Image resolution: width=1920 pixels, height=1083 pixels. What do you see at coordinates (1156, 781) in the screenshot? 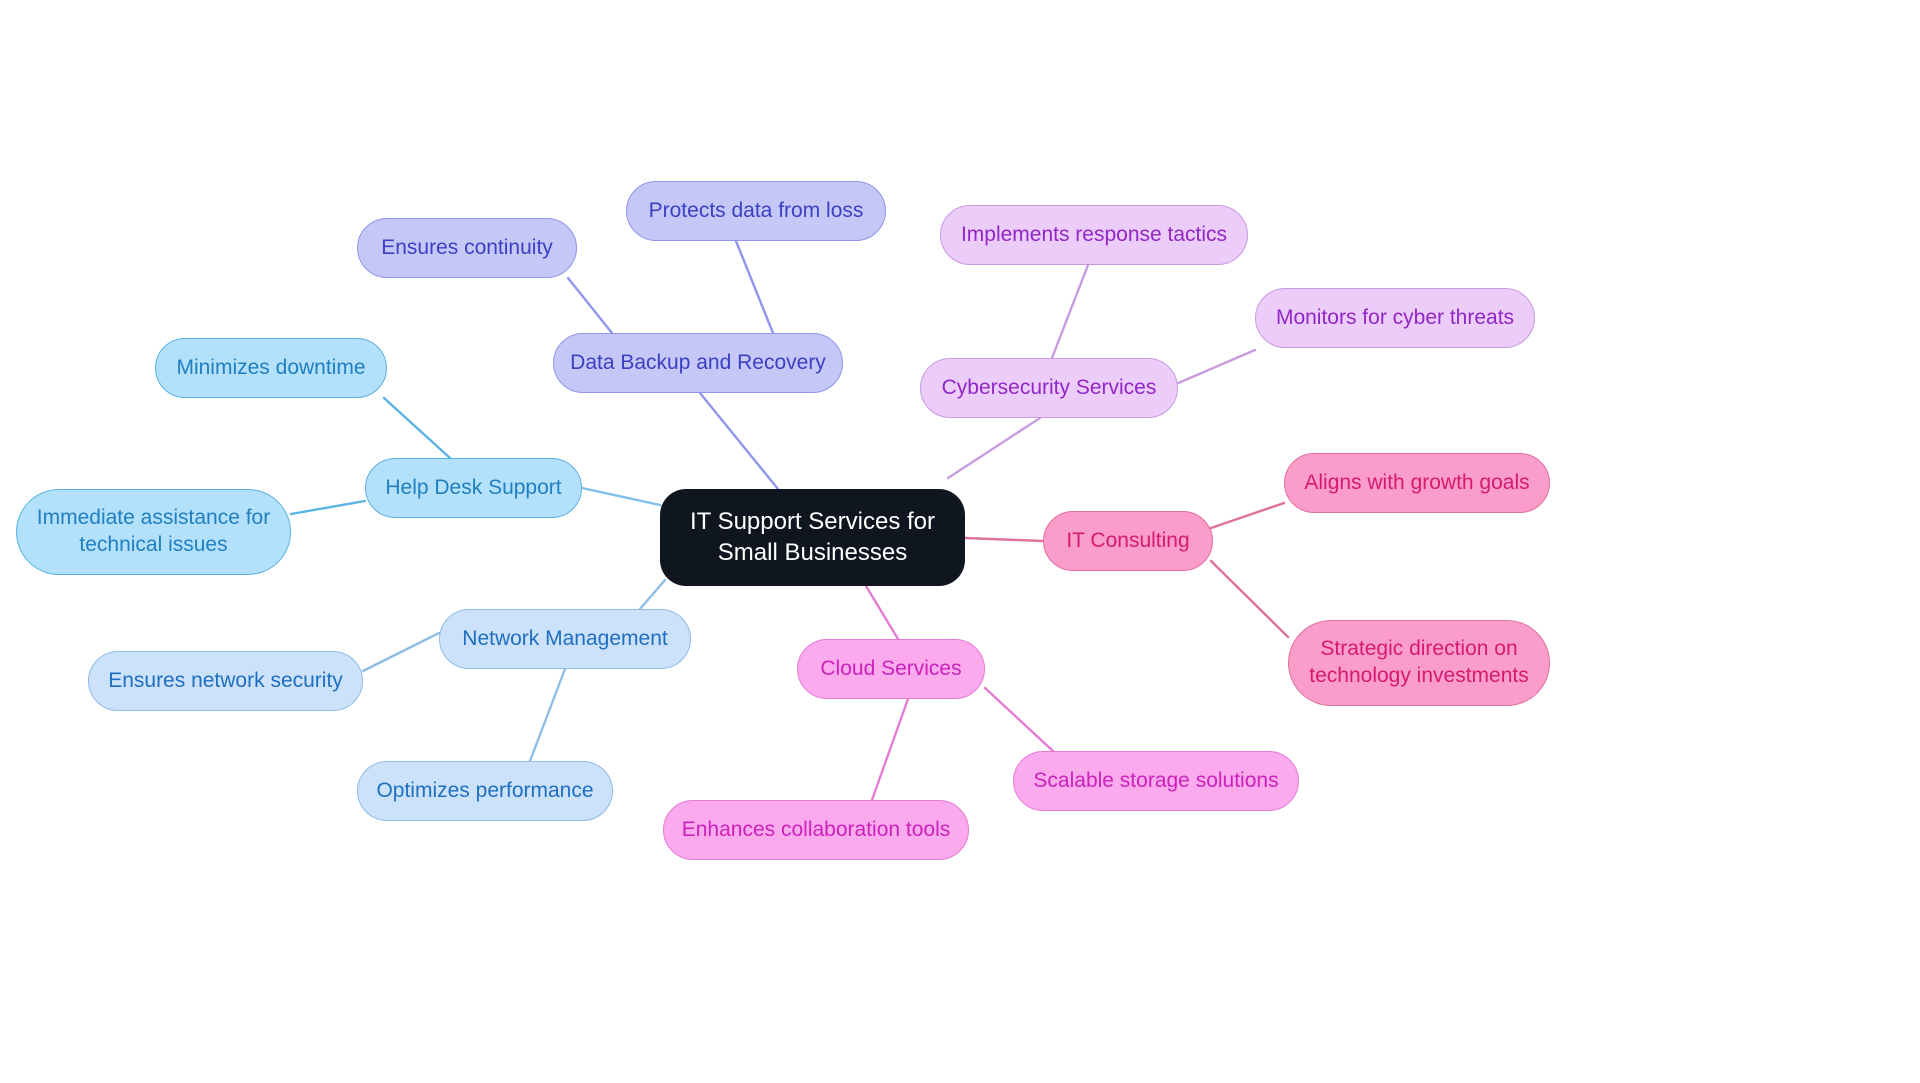
I see `mindmap-node-scalable-storage-solutions: Scalable storage solutions` at bounding box center [1156, 781].